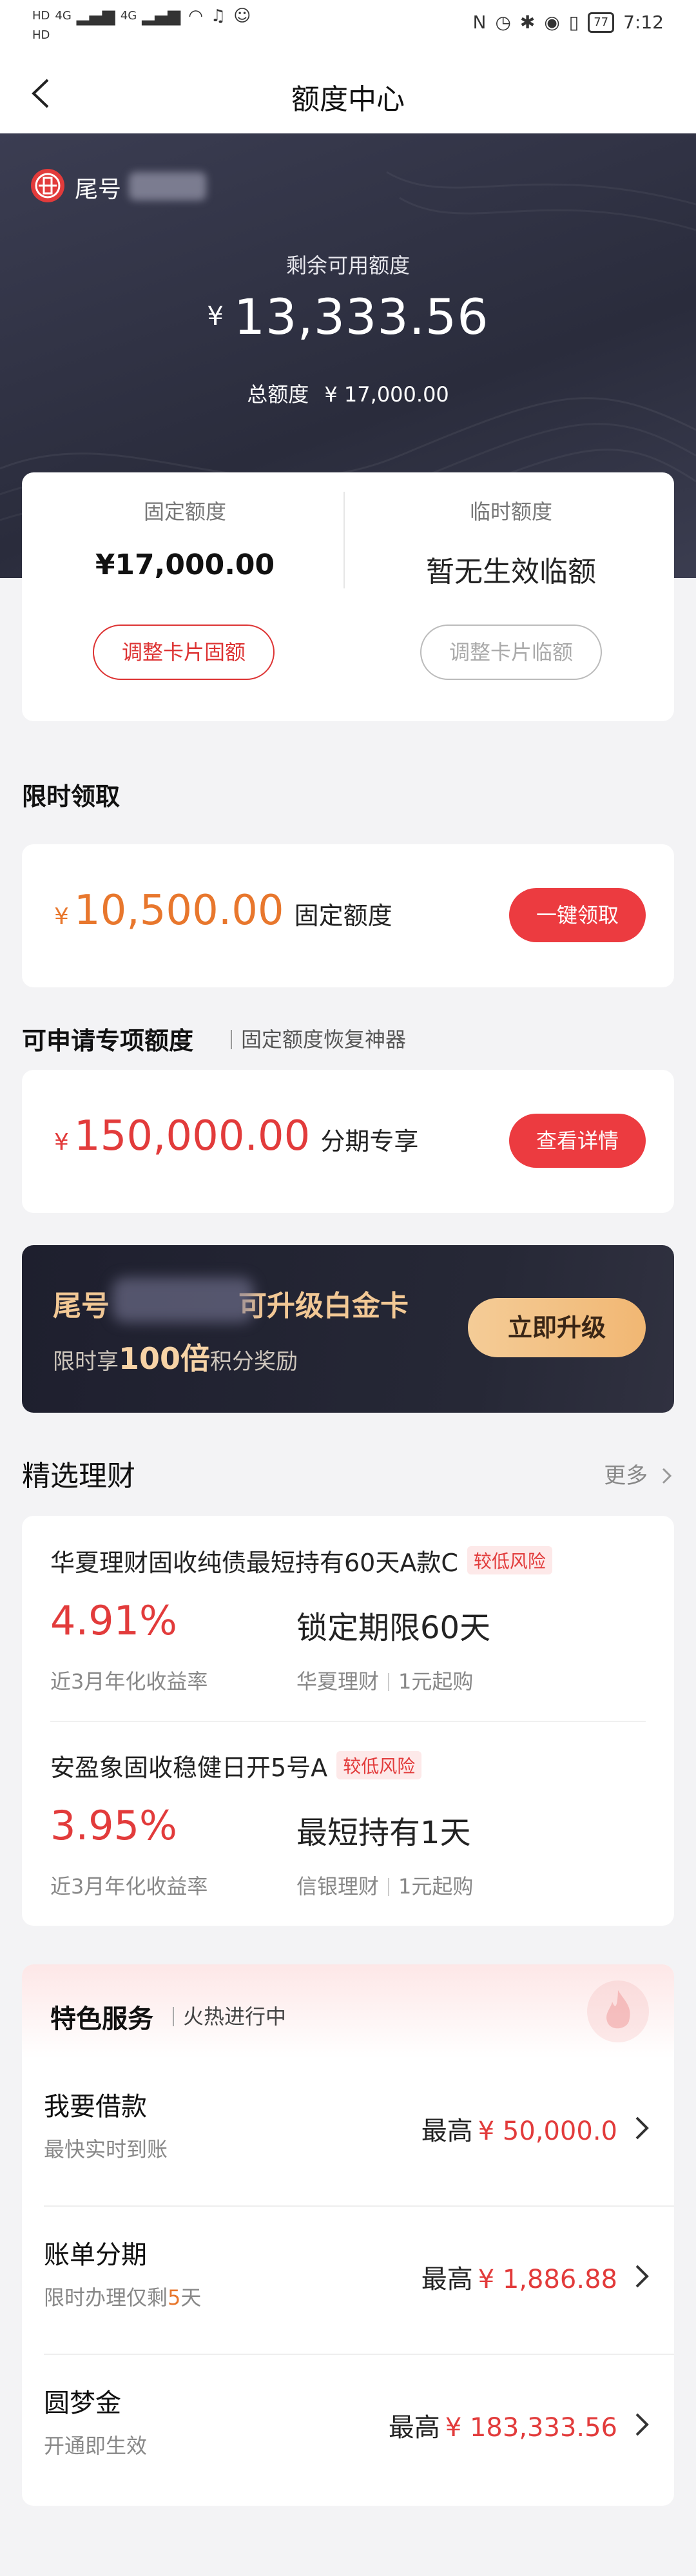  I want to click on product-meta: 华夏理财 1元起购, so click(385, 1680).